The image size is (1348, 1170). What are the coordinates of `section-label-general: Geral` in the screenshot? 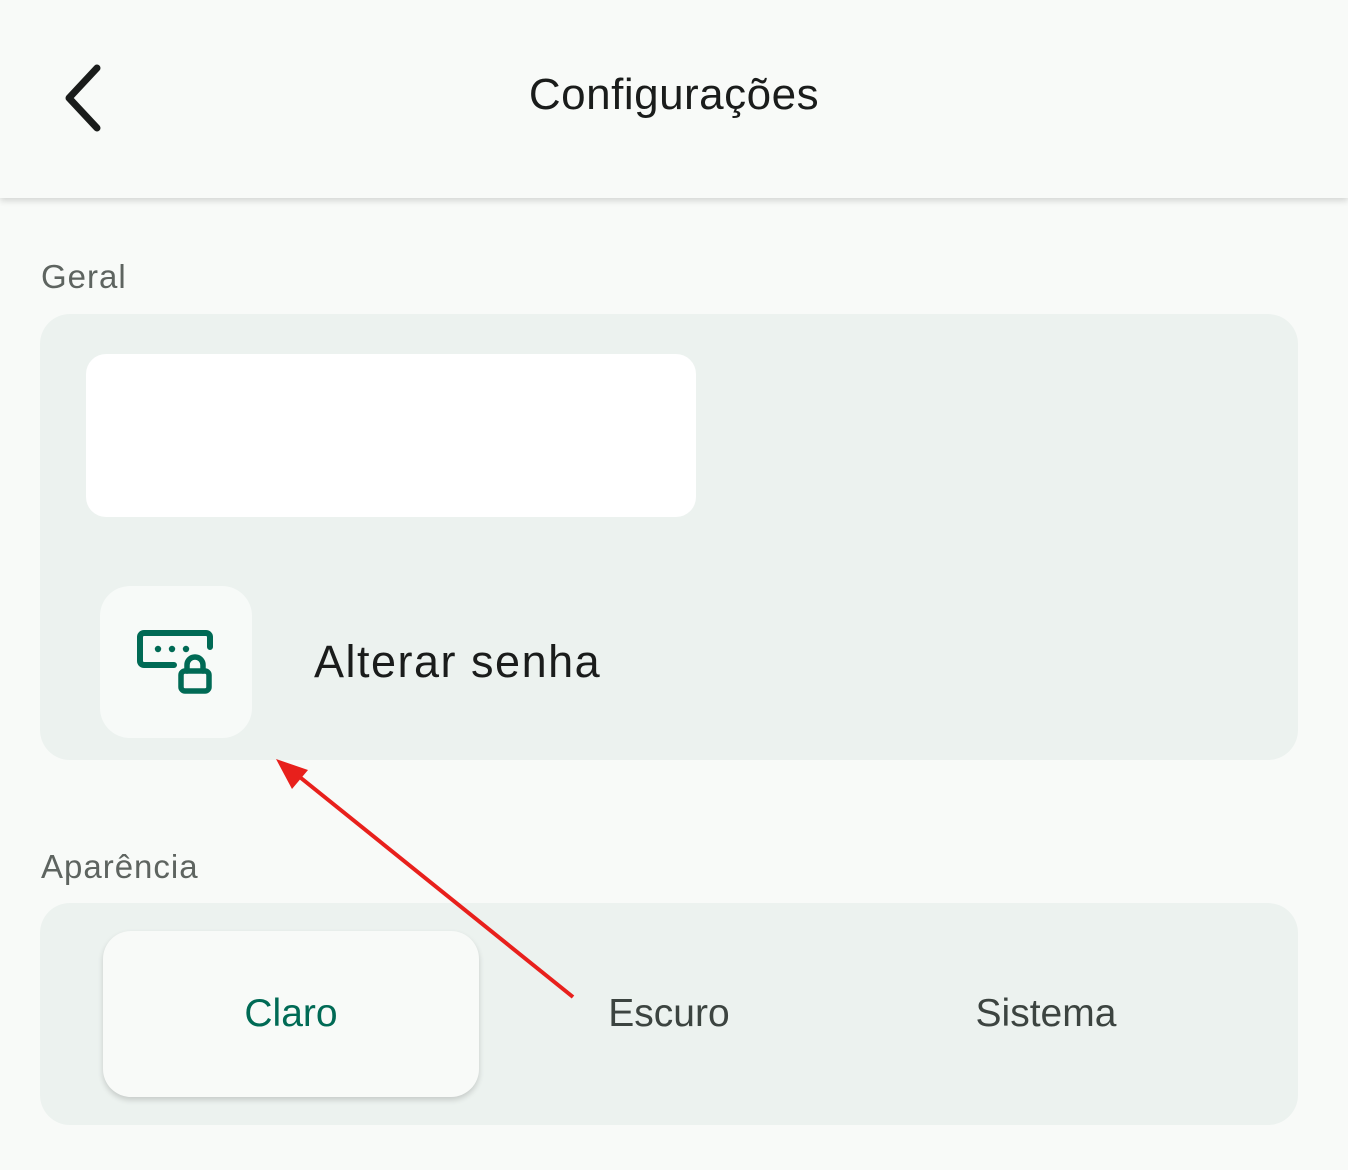 It's located at (84, 276).